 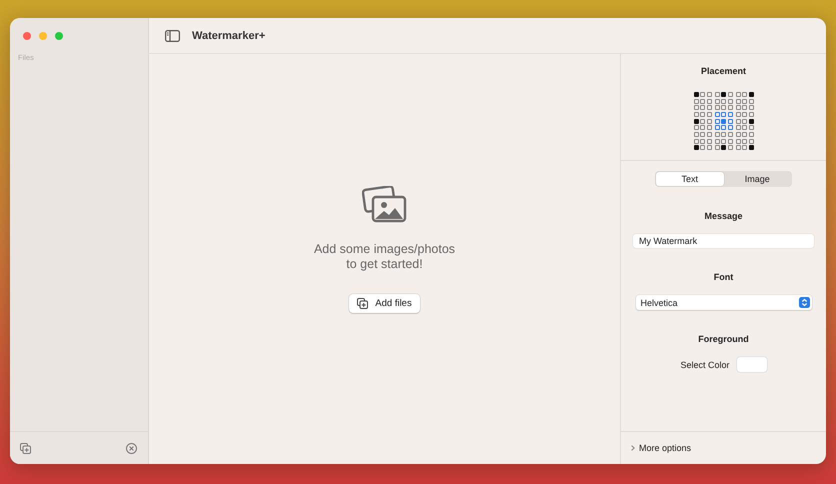 I want to click on window-title: Watermarker+, so click(x=229, y=36).